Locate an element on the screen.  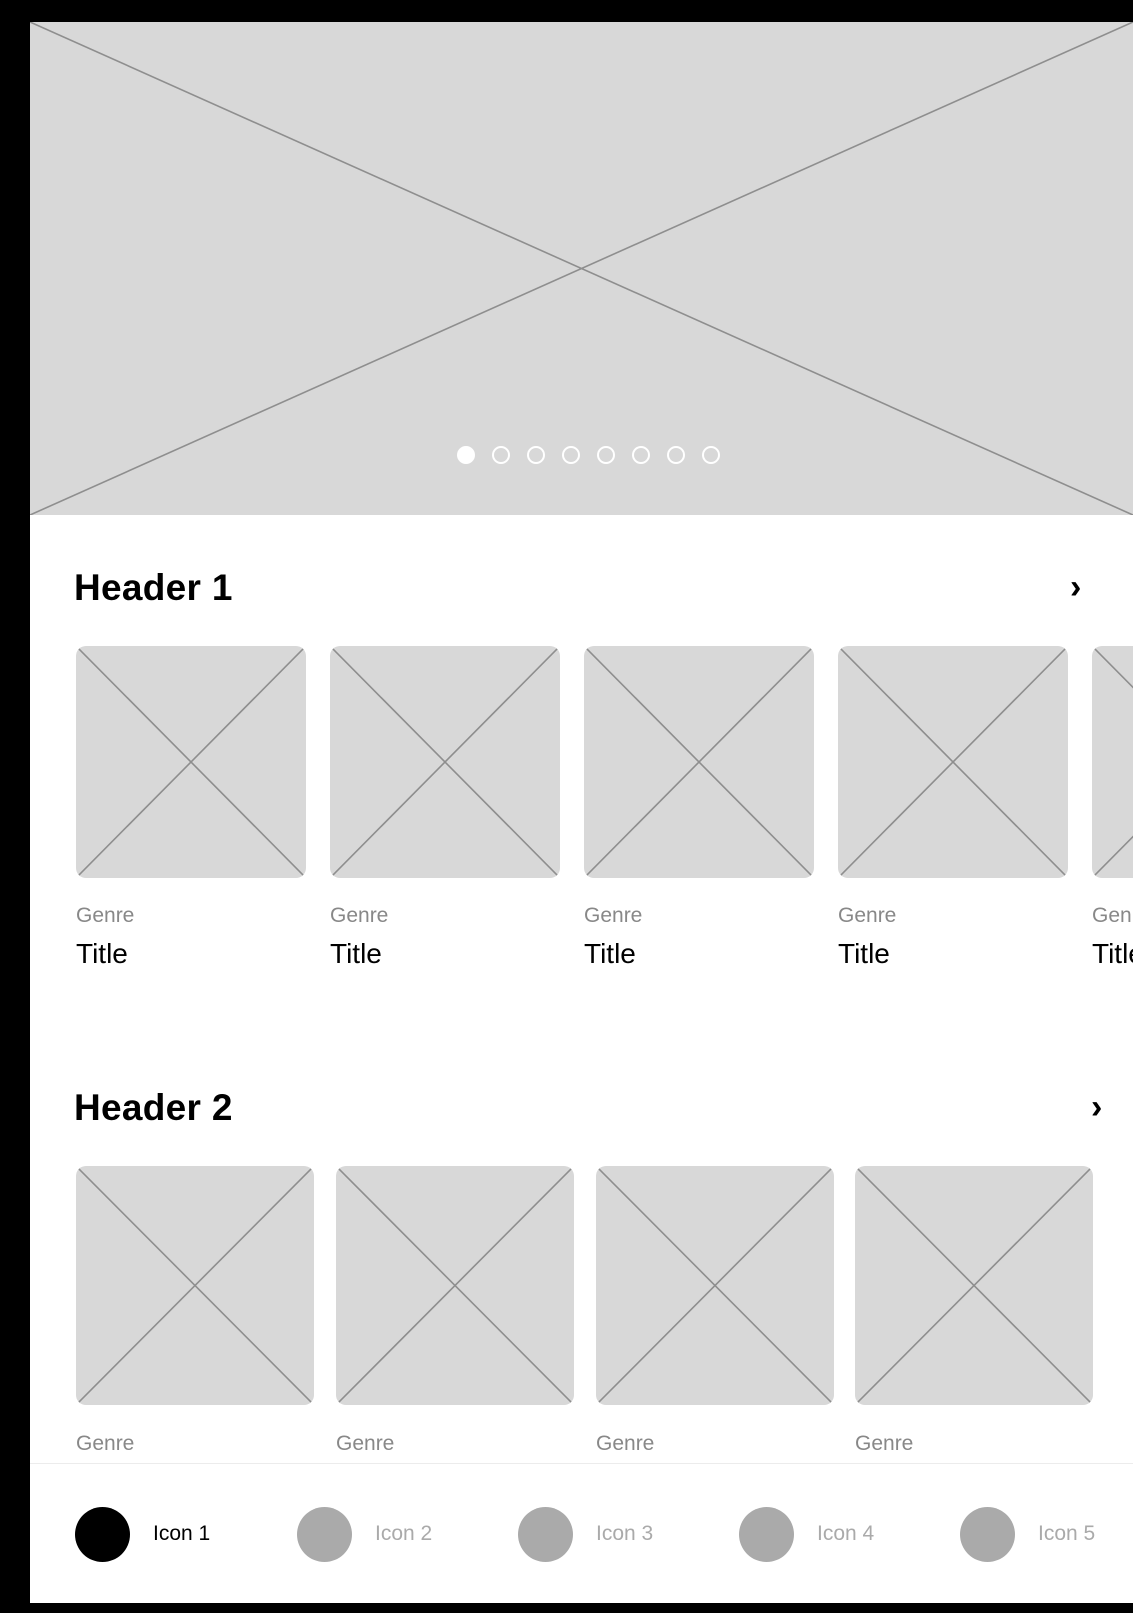
tab-1-circle-icon is located at coordinates (102, 1534).